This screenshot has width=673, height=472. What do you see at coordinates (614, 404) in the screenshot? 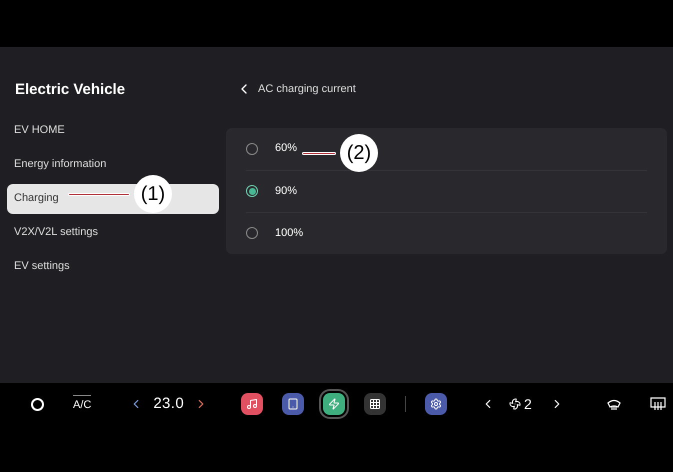
I see `front-defrost-icon` at bounding box center [614, 404].